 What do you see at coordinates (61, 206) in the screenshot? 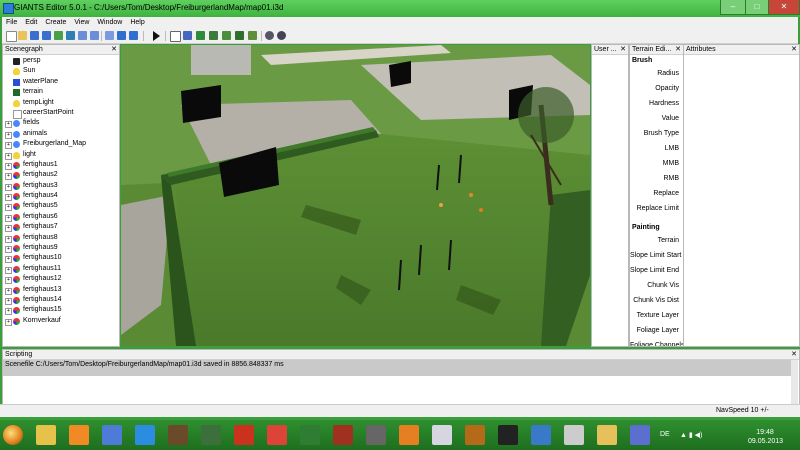
I see `scenegraph-node: + fertighaus5` at bounding box center [61, 206].